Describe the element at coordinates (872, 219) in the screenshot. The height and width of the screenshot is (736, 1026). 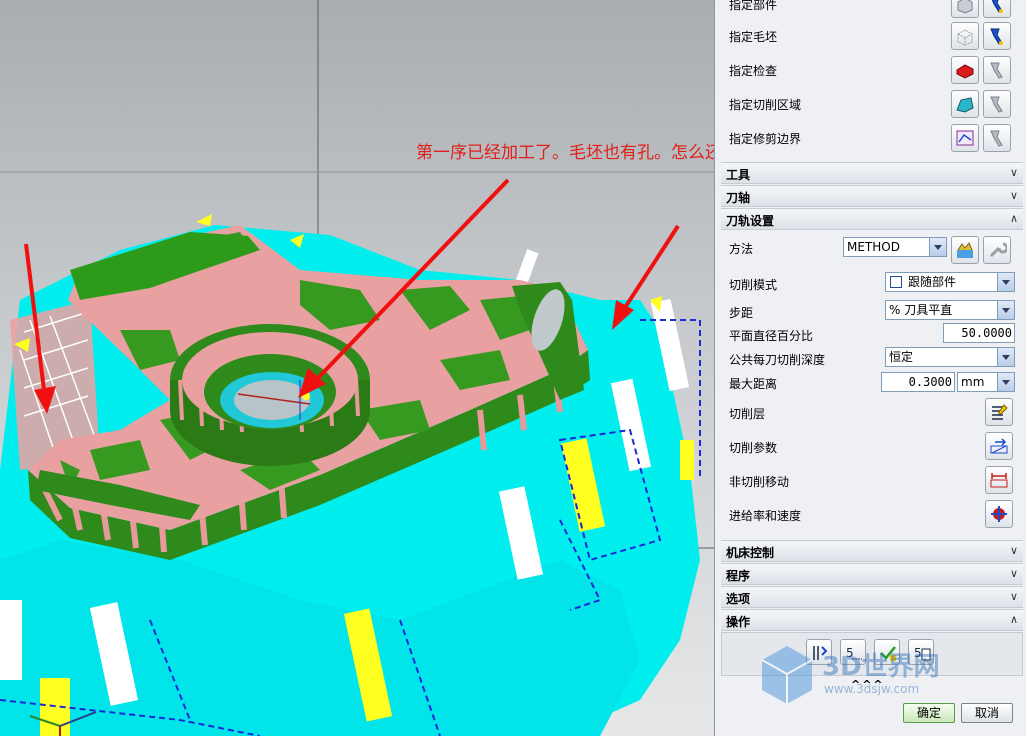
I see `section-path-settings: 刀轨设置 ∧` at that location.